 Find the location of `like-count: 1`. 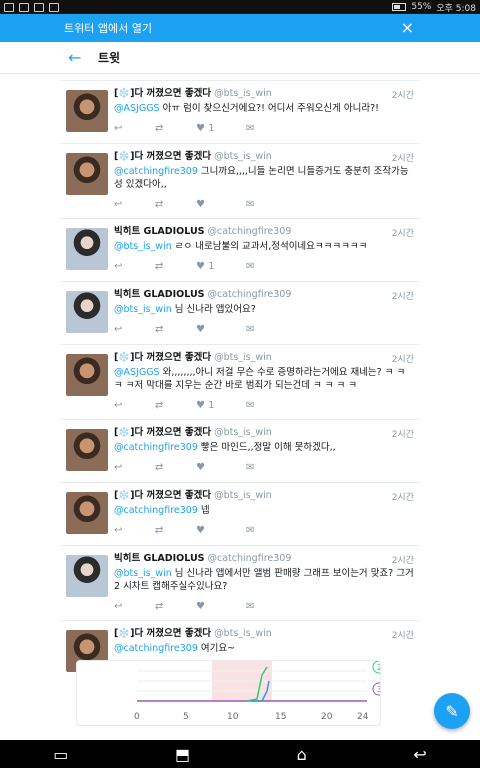

like-count: 1 is located at coordinates (211, 266).